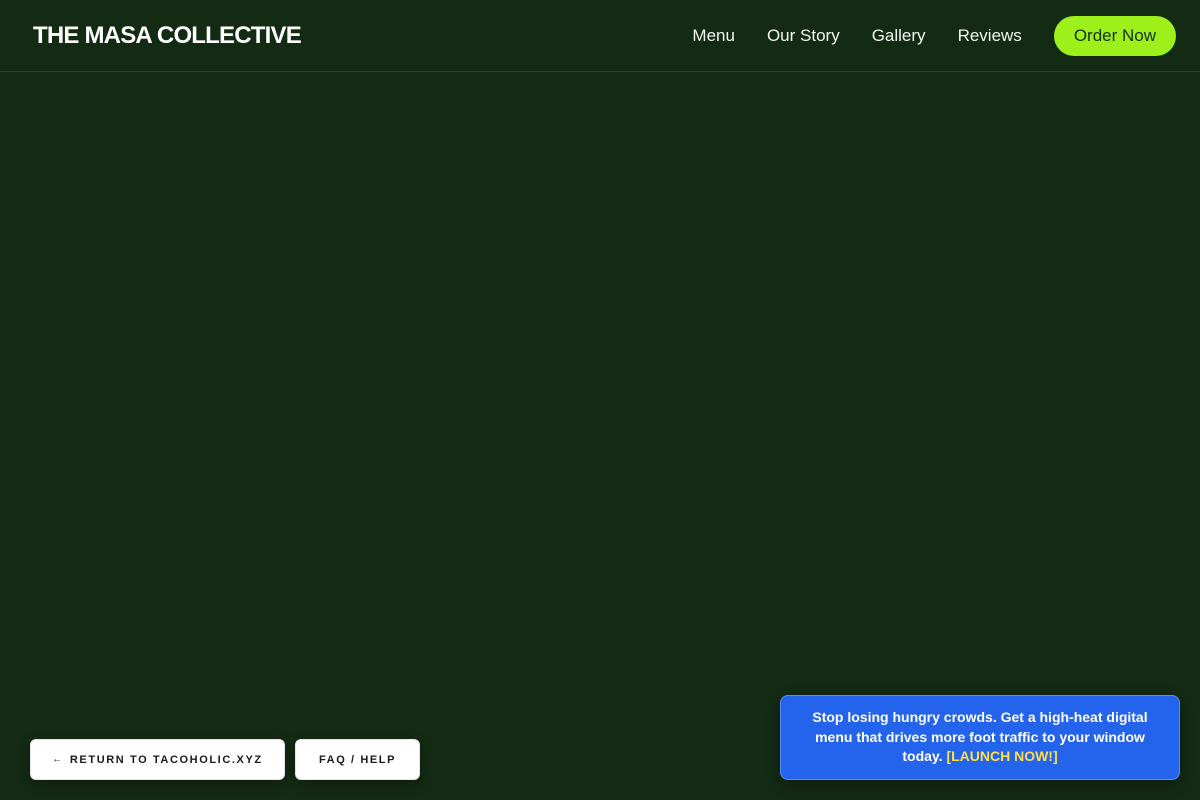 Image resolution: width=1200 pixels, height=800 pixels. I want to click on nav-link-reviews: Reviews, so click(990, 36).